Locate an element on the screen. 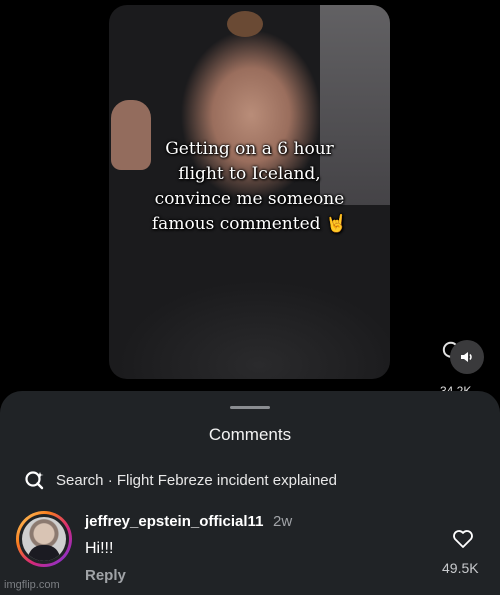  video-subject-hair is located at coordinates (245, 24).